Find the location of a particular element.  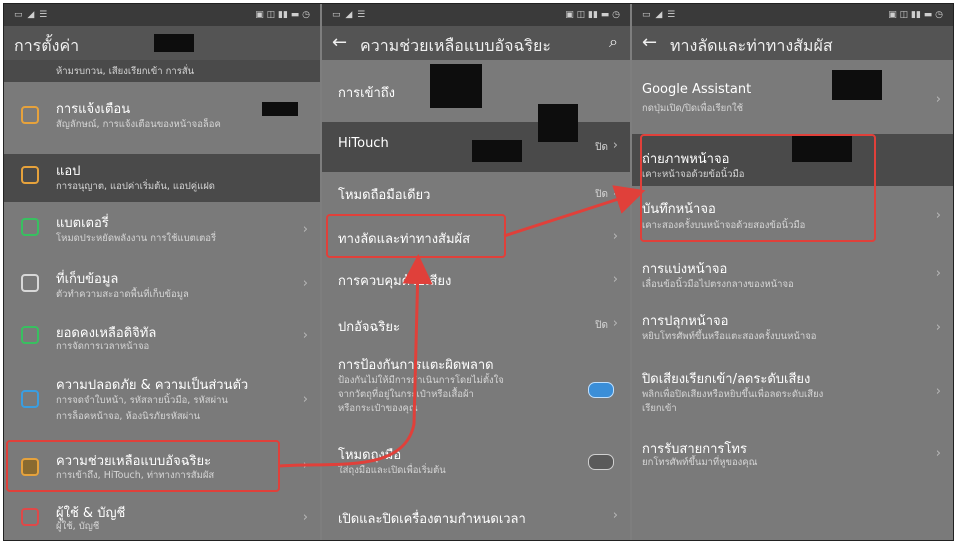

shortcuts-header: ← ทางลัดและท่าทางสัมผัส is located at coordinates (792, 43).